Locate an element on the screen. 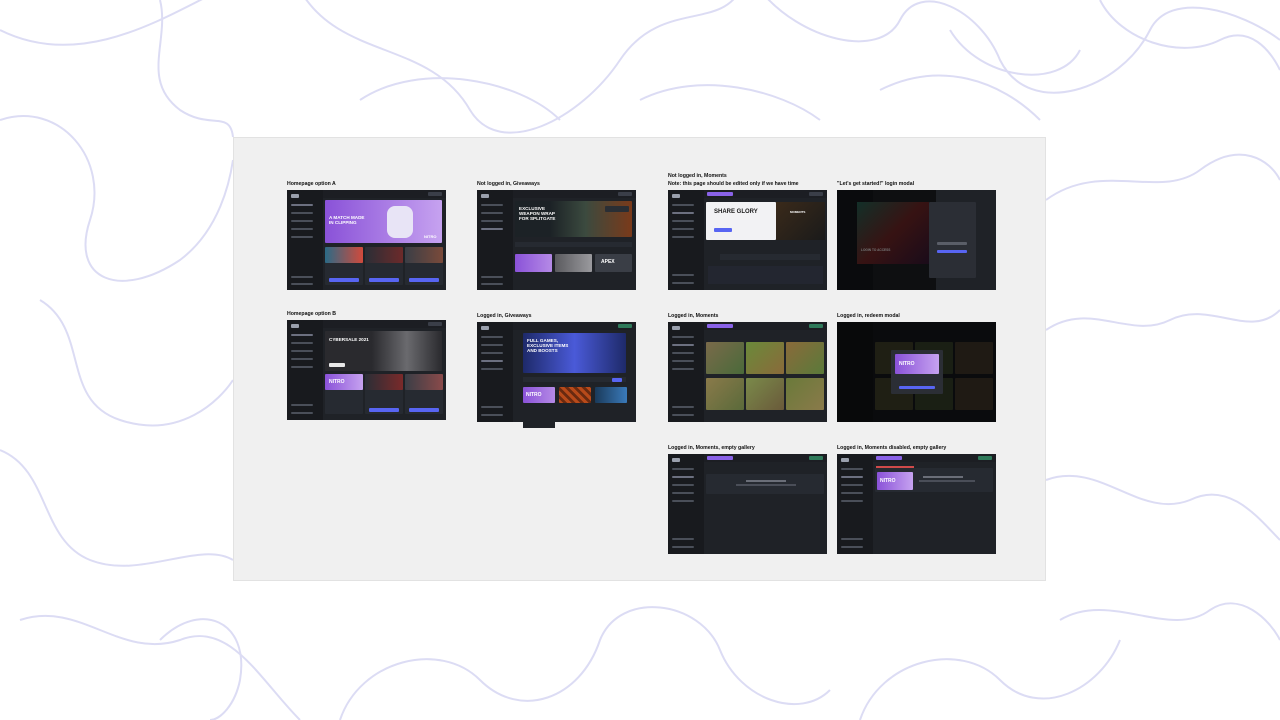  screen-homepage-b: CYBERSALE 2021 NITRO is located at coordinates (366, 370).